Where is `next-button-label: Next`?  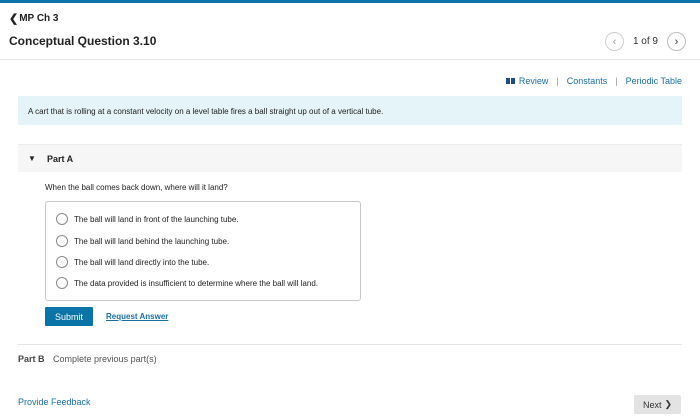
next-button-label: Next is located at coordinates (652, 404).